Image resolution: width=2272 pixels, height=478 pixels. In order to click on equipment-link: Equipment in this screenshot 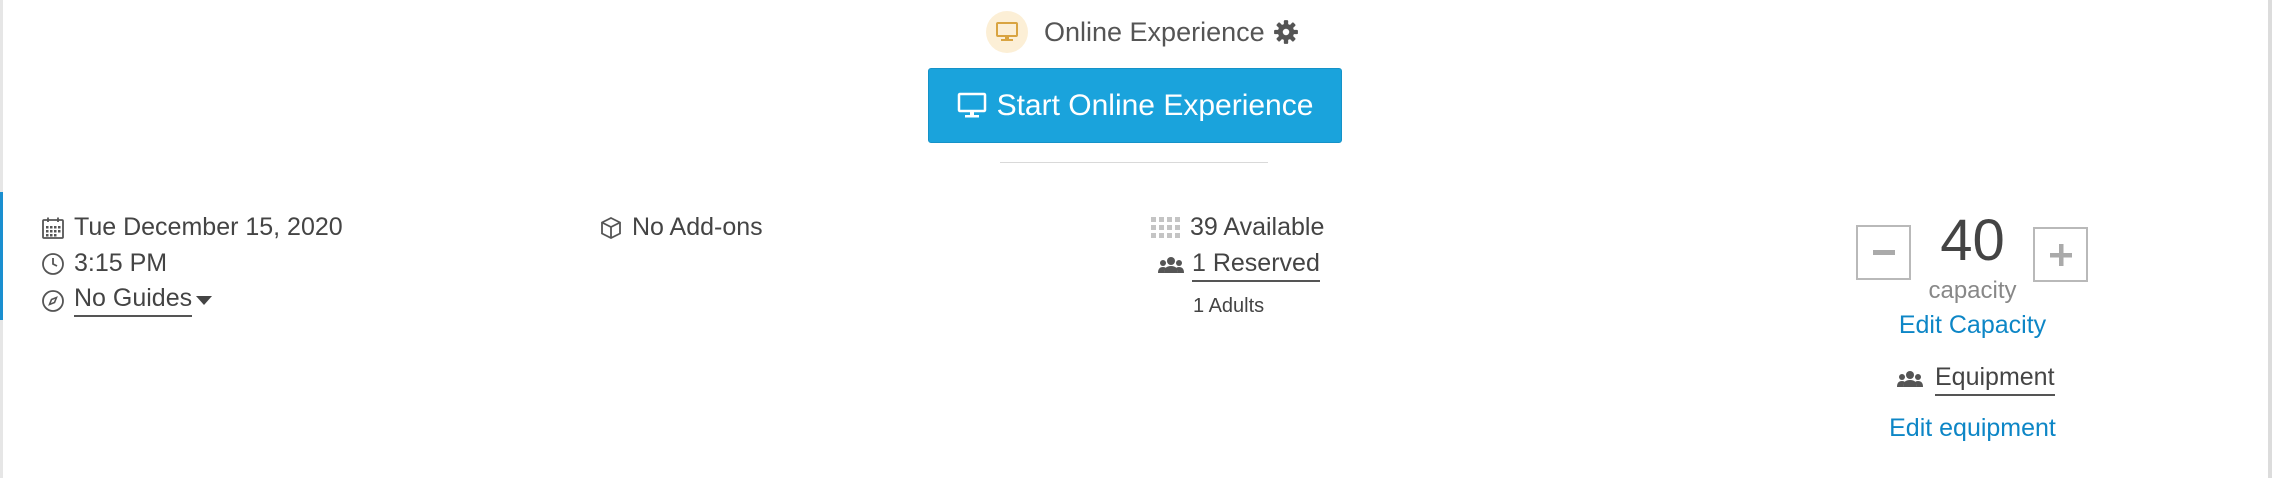, I will do `click(1995, 379)`.